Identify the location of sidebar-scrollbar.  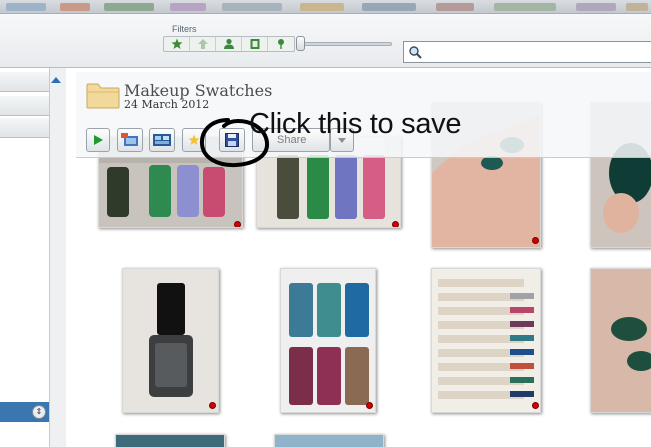
(57, 257).